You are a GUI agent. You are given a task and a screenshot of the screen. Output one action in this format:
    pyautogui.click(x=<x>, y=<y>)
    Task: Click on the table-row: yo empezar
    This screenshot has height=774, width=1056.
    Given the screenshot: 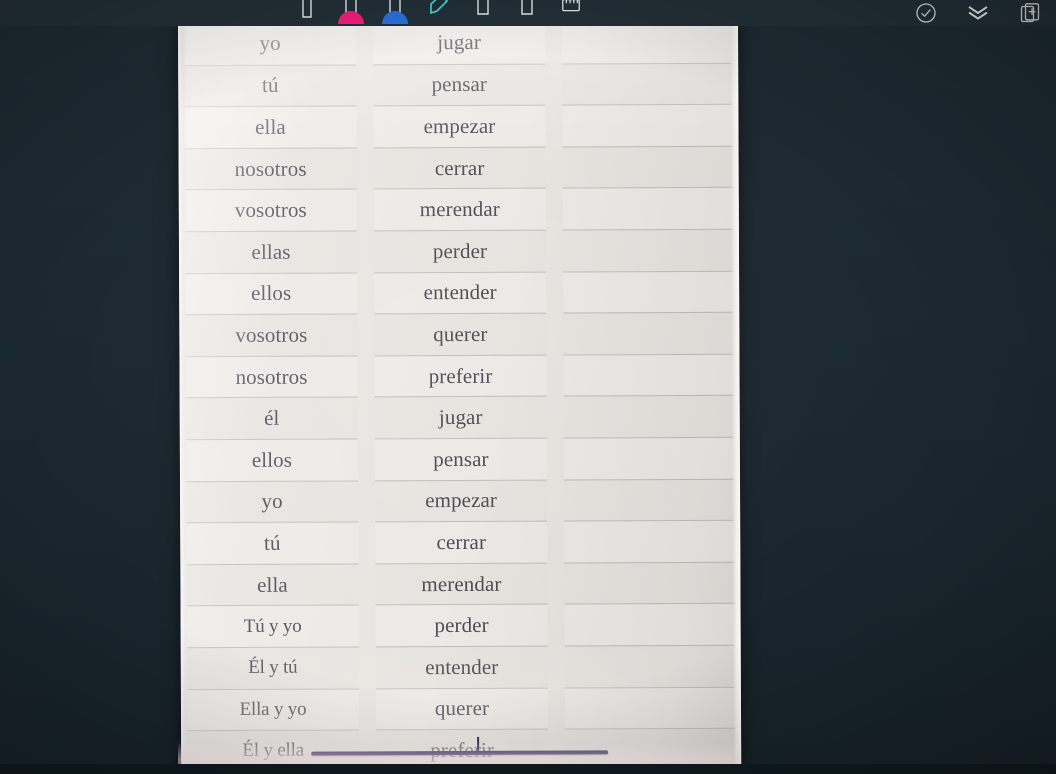 What is the action you would take?
    pyautogui.click(x=460, y=500)
    